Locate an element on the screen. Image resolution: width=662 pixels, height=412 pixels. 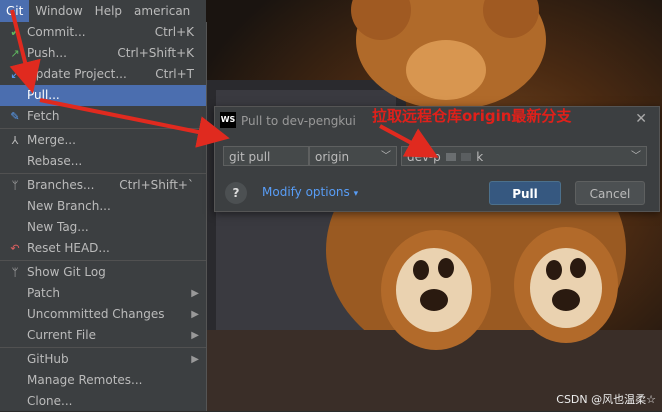
menu-item-label: Uncommitted Changes is located at coordinates (96, 314).